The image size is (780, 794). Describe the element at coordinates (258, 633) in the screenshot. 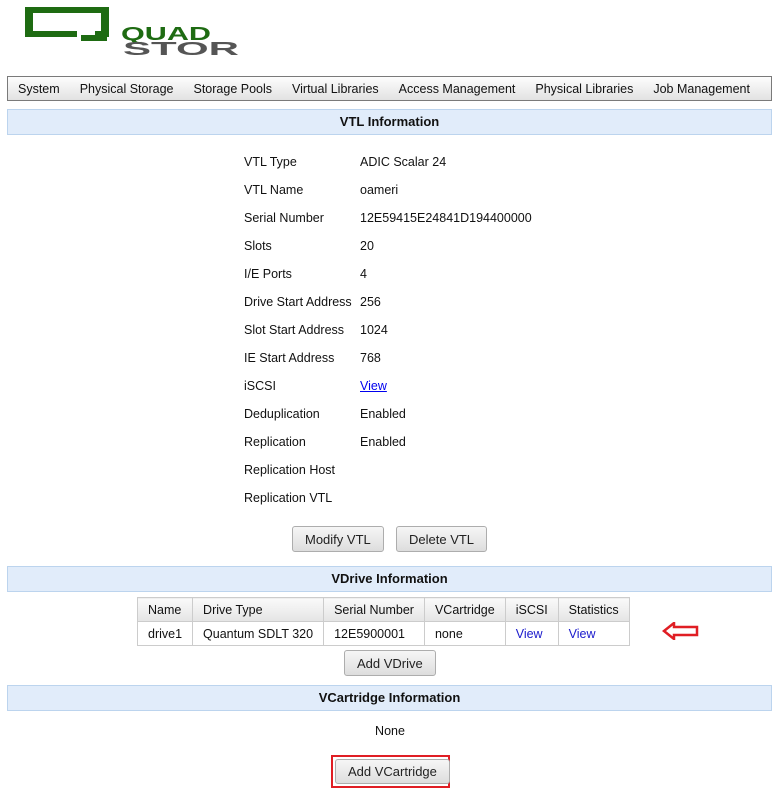

I see `table-cell: Quantum SDLT 320` at that location.